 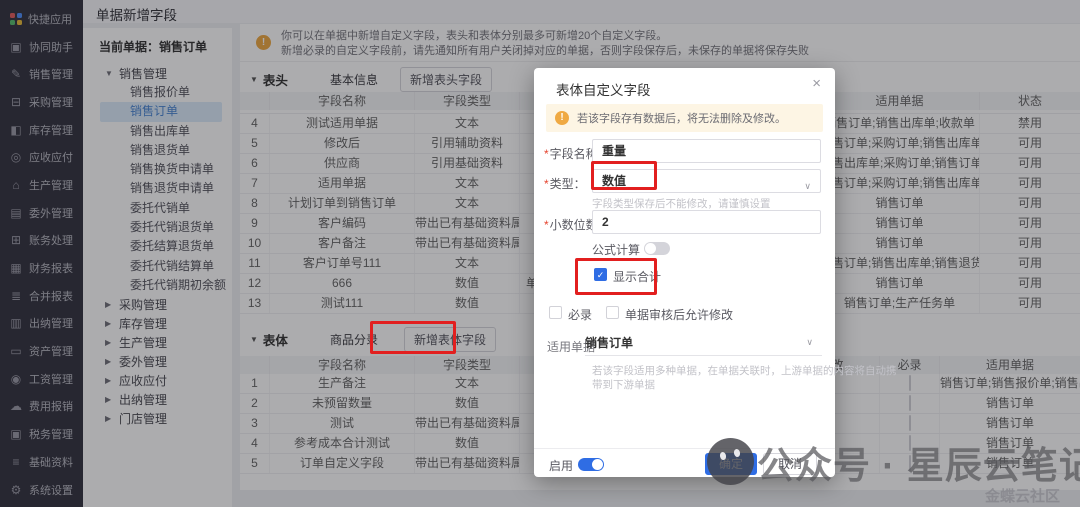 I want to click on show-total-checkbox: ✓, so click(x=600, y=274).